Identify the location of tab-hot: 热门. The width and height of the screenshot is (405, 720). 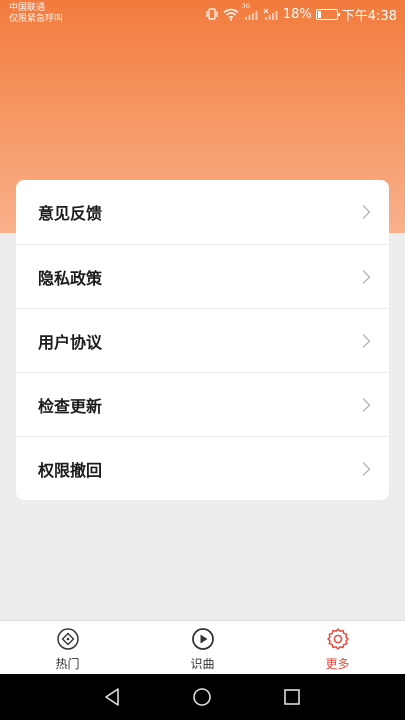
(67, 647).